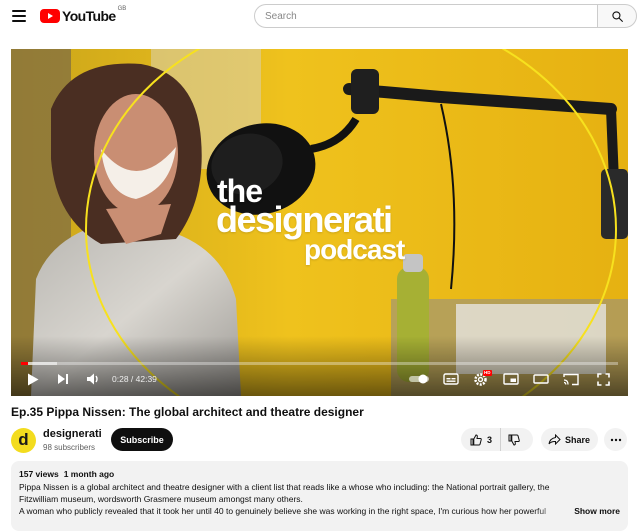 The width and height of the screenshot is (640, 531). I want to click on more-horizontal-icon, so click(615, 439).